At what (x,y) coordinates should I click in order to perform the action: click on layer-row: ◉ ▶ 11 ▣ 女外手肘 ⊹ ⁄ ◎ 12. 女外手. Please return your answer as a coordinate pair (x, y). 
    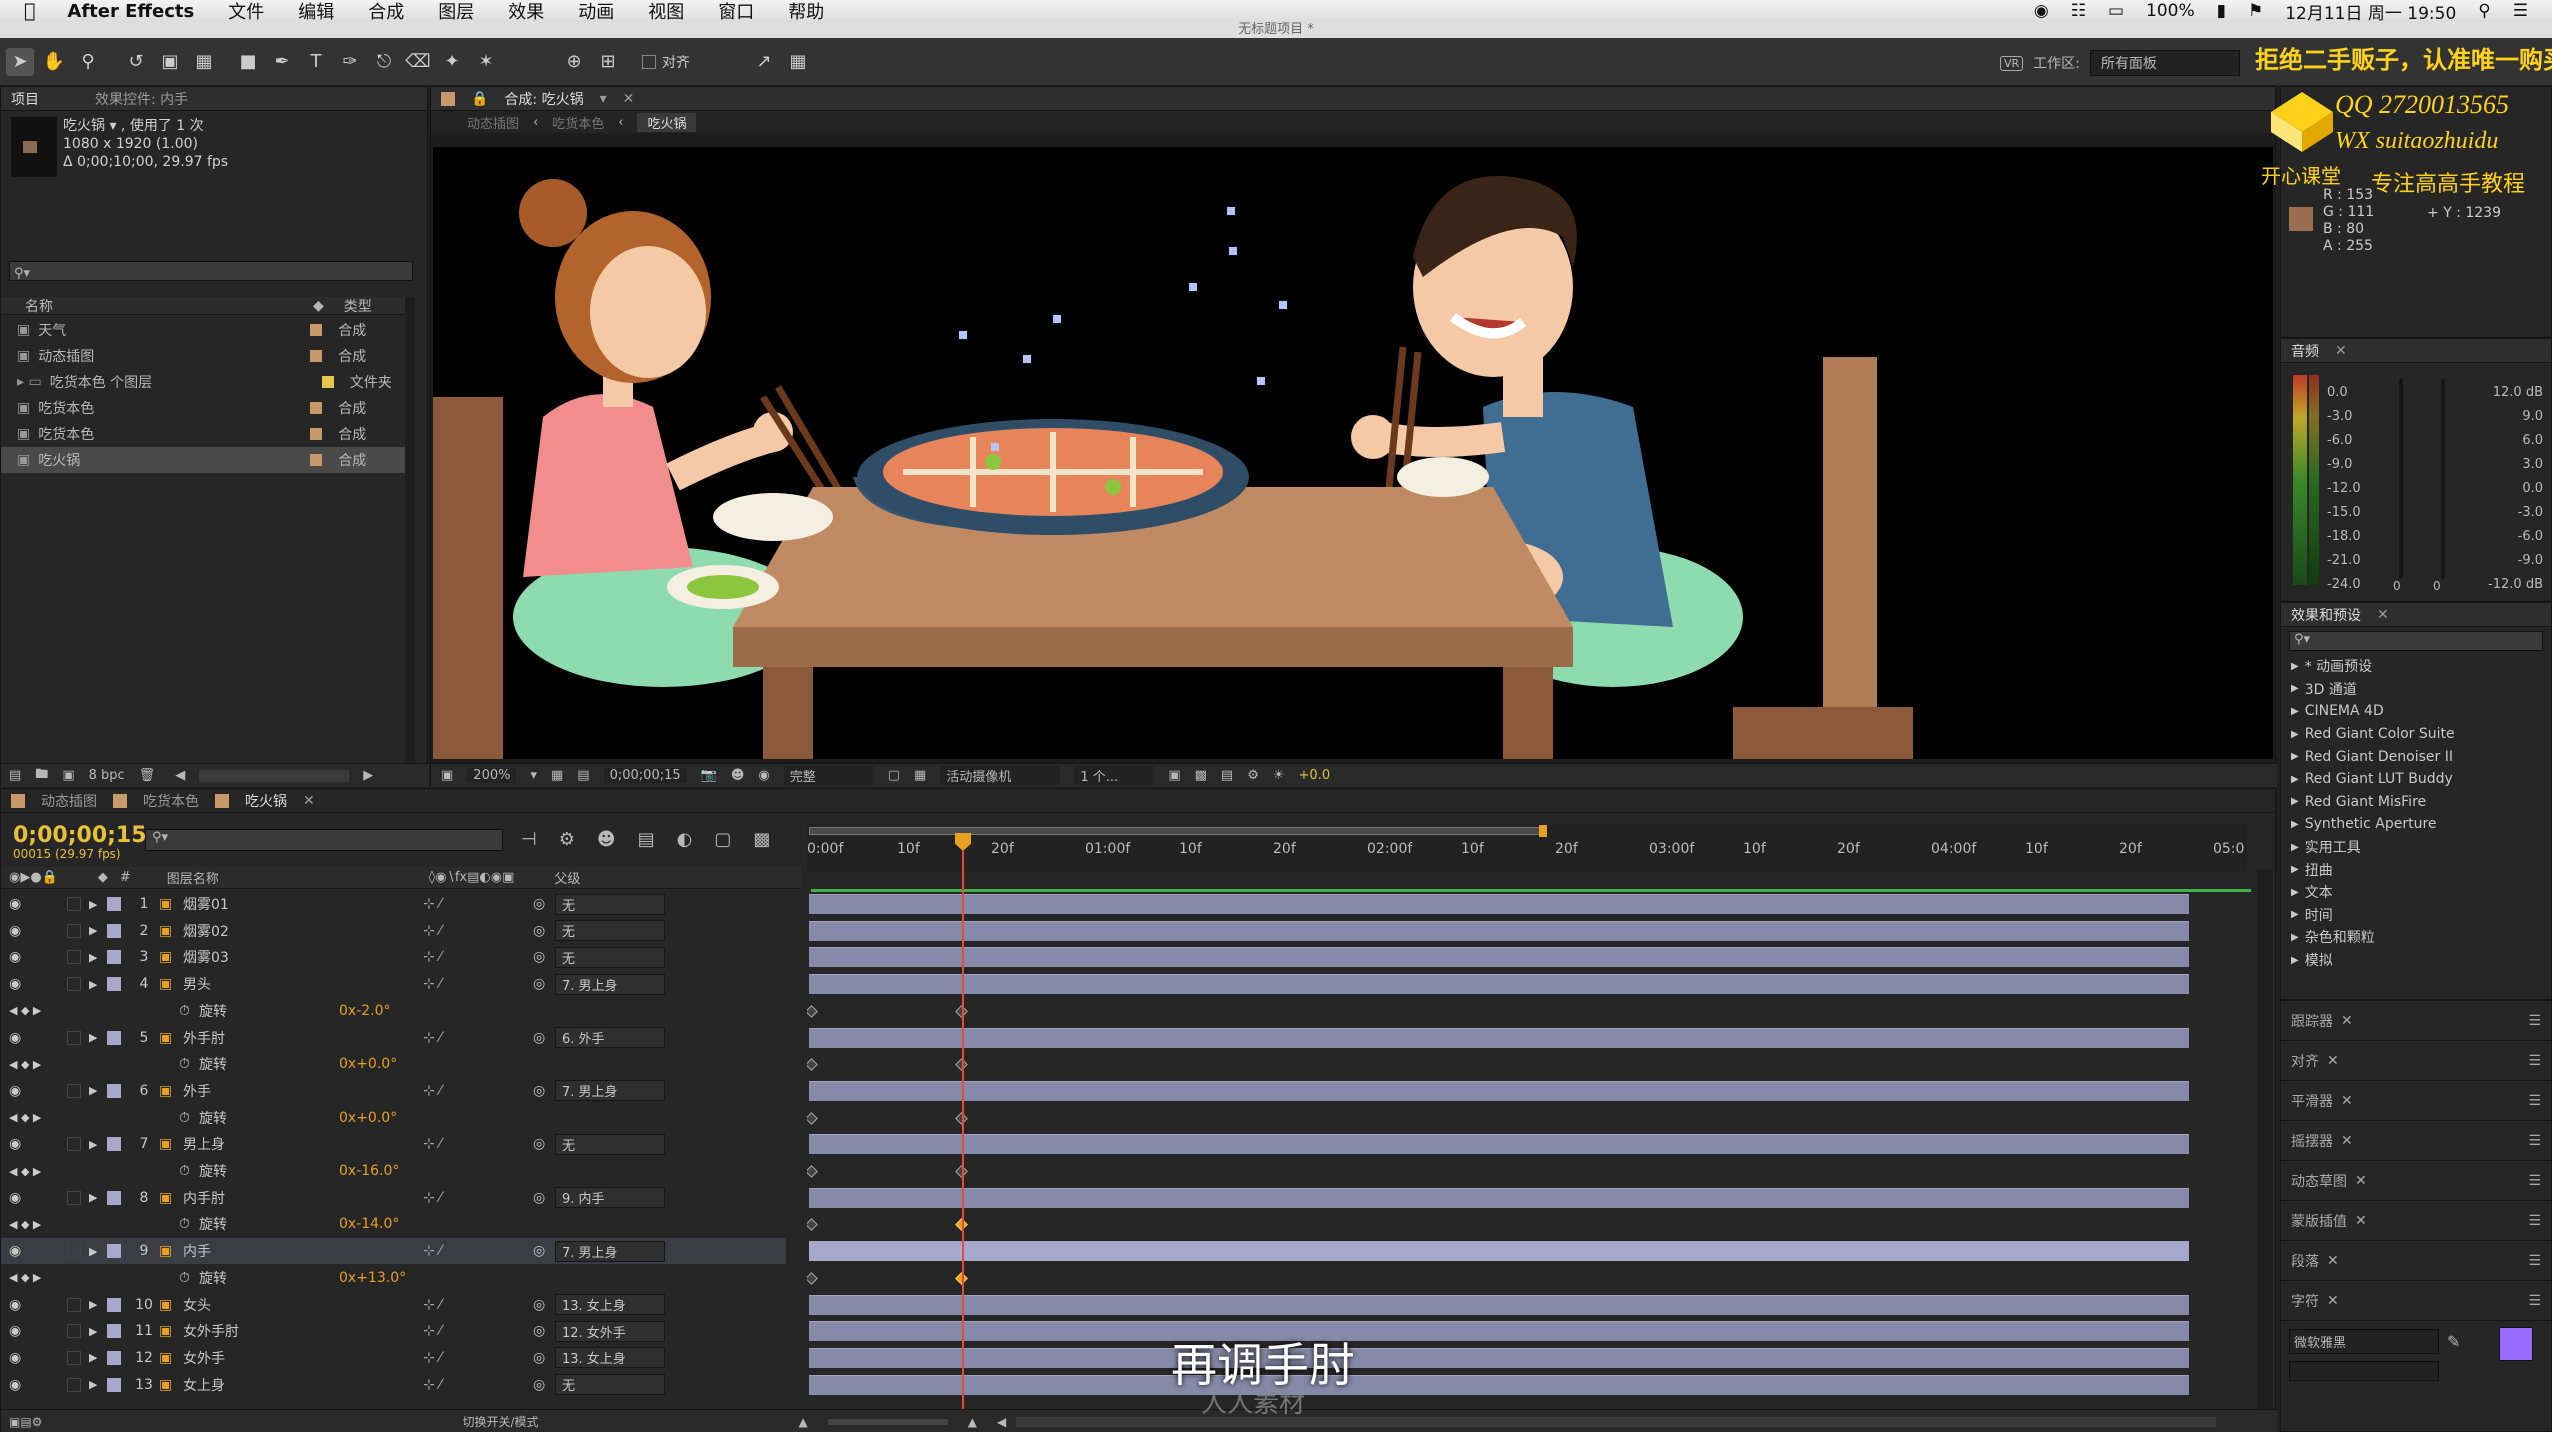
    Looking at the image, I should click on (393, 1331).